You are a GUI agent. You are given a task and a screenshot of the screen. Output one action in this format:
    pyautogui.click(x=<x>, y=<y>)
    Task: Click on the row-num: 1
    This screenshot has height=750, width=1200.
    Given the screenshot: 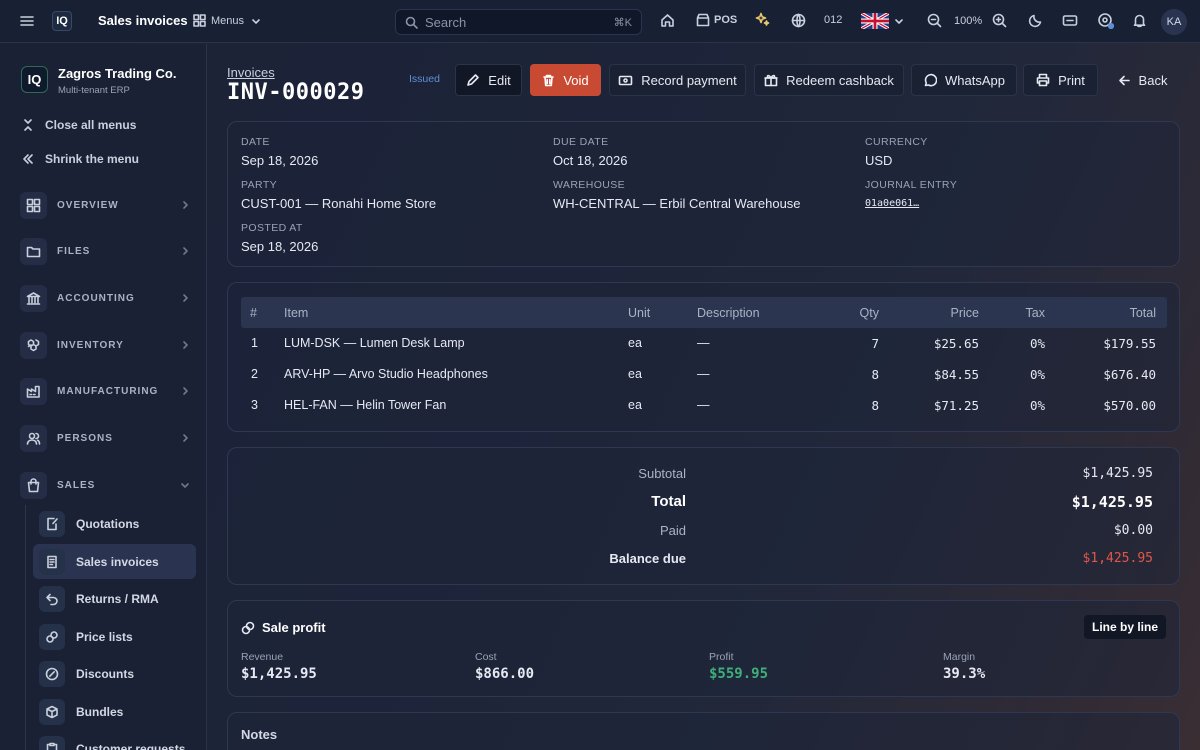 What is the action you would take?
    pyautogui.click(x=254, y=343)
    